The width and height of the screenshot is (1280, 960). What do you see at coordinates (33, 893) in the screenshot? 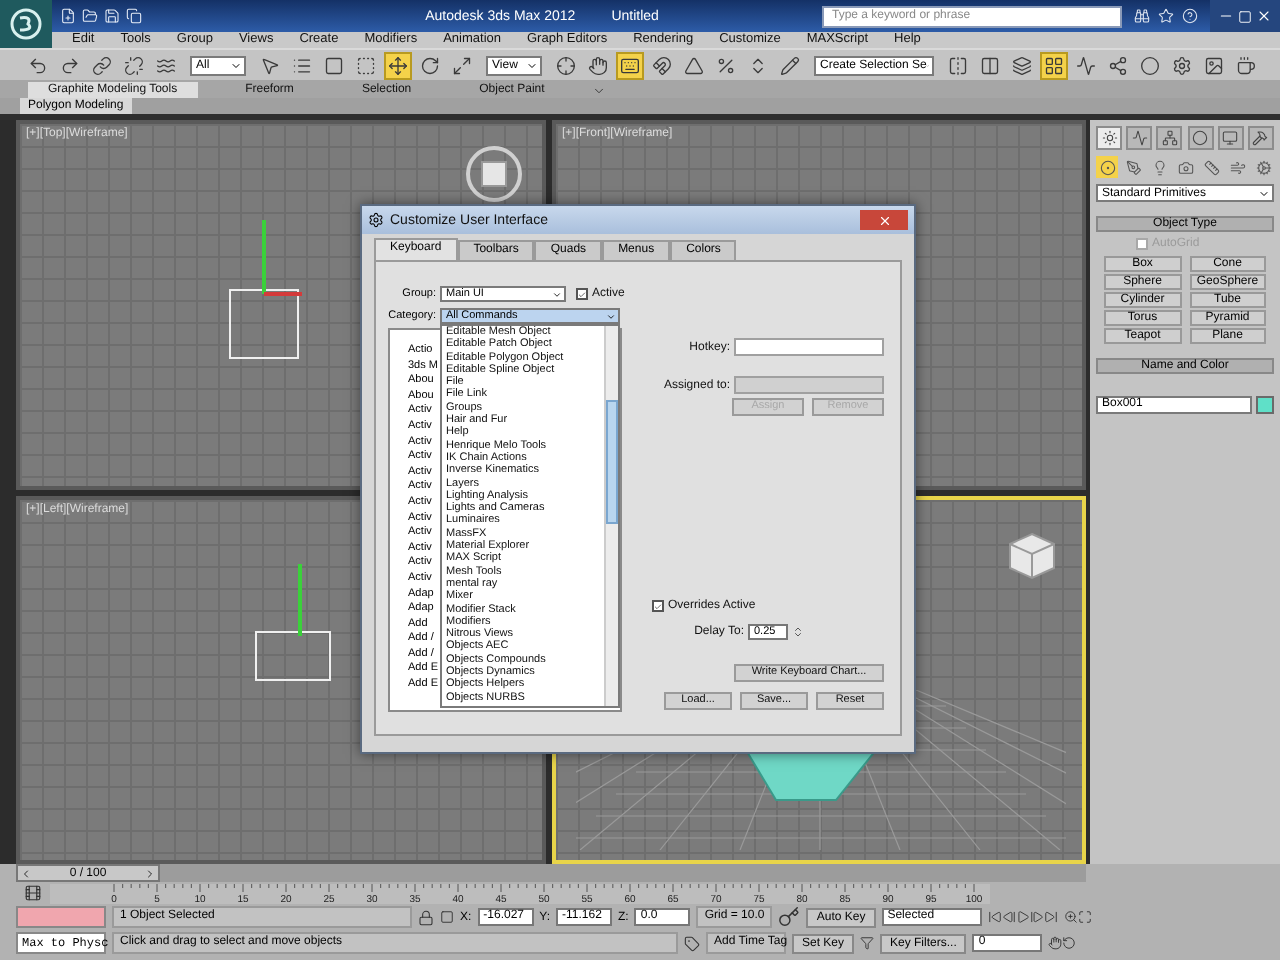
I see `film-icon` at bounding box center [33, 893].